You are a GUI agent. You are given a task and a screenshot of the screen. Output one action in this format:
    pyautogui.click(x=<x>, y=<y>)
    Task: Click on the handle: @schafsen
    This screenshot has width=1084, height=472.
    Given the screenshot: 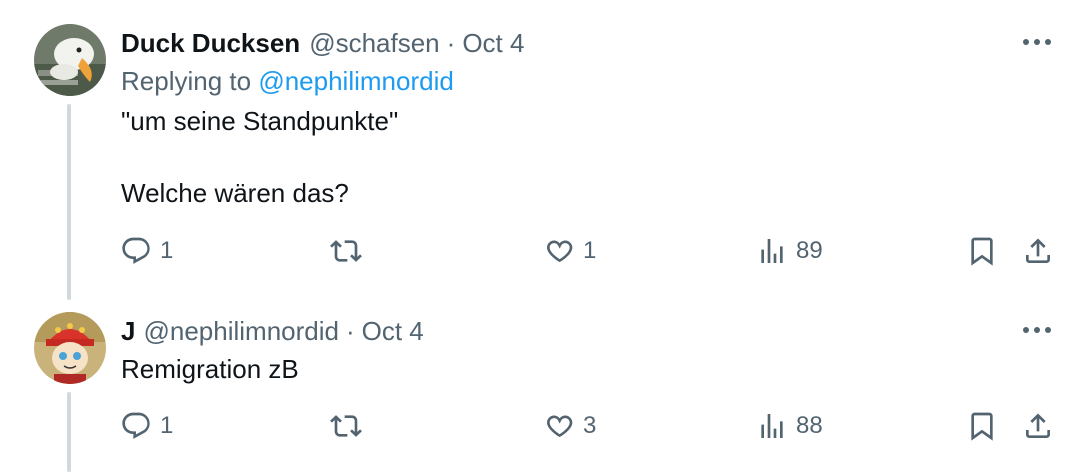 What is the action you would take?
    pyautogui.click(x=374, y=43)
    